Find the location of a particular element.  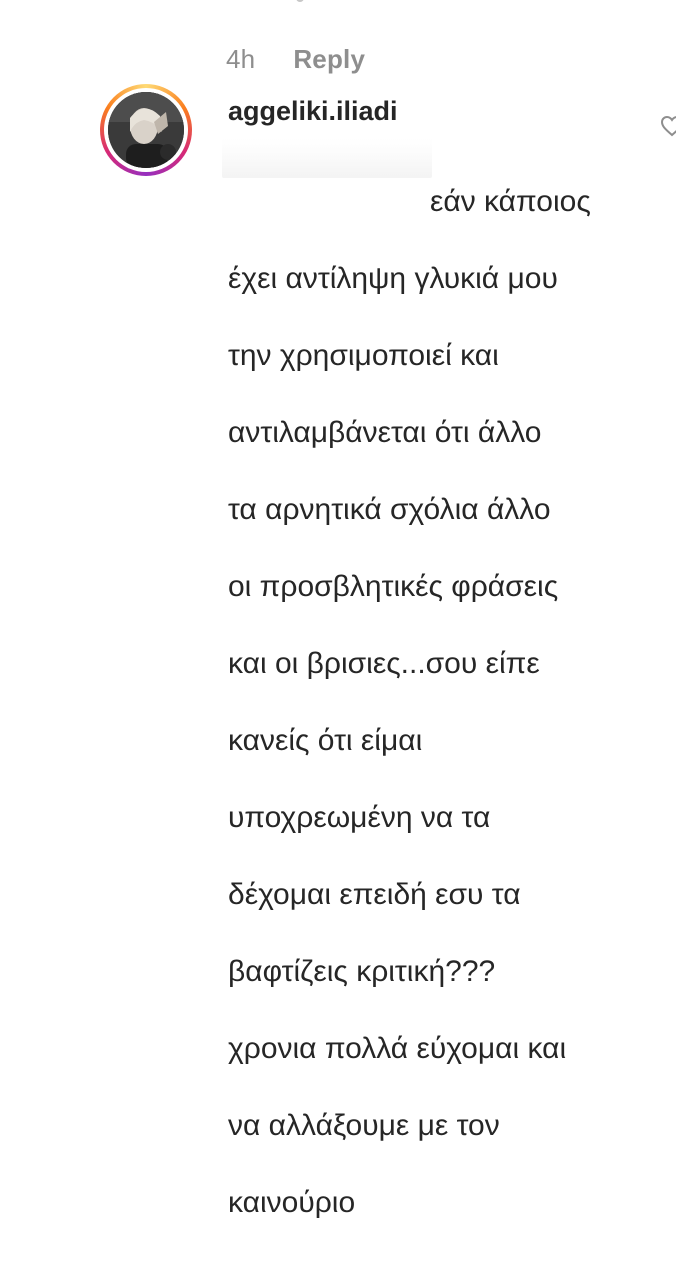

comment-line: υποχρεωμένη να τα is located at coordinates (359, 817).